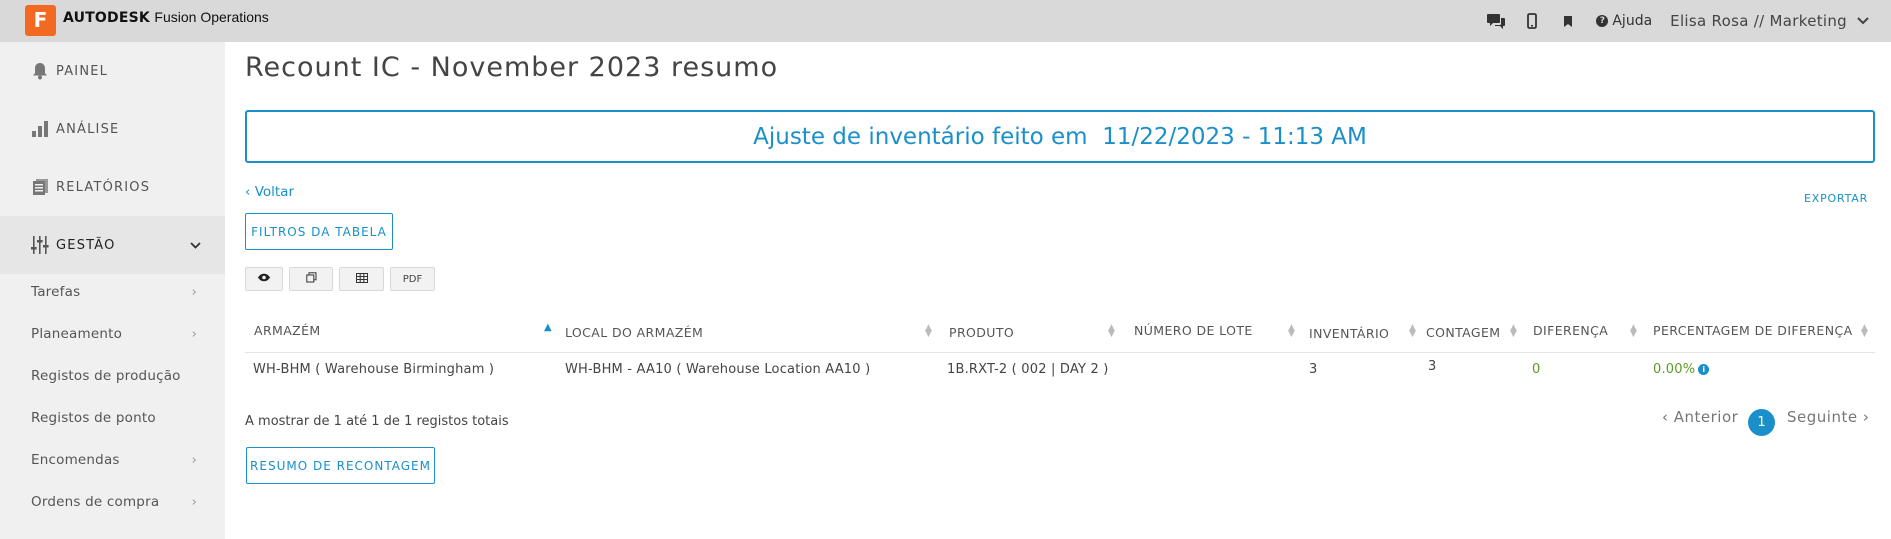 The width and height of the screenshot is (1891, 539). Describe the element at coordinates (1704, 369) in the screenshot. I see `info-icon: i` at that location.